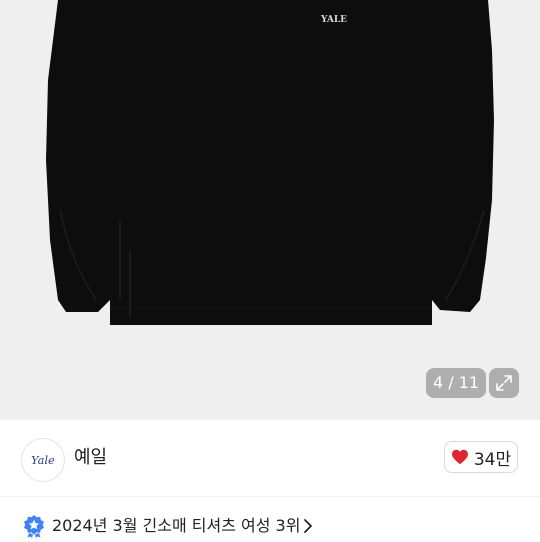  I want to click on image-page-counter: 4 / 11, so click(456, 383).